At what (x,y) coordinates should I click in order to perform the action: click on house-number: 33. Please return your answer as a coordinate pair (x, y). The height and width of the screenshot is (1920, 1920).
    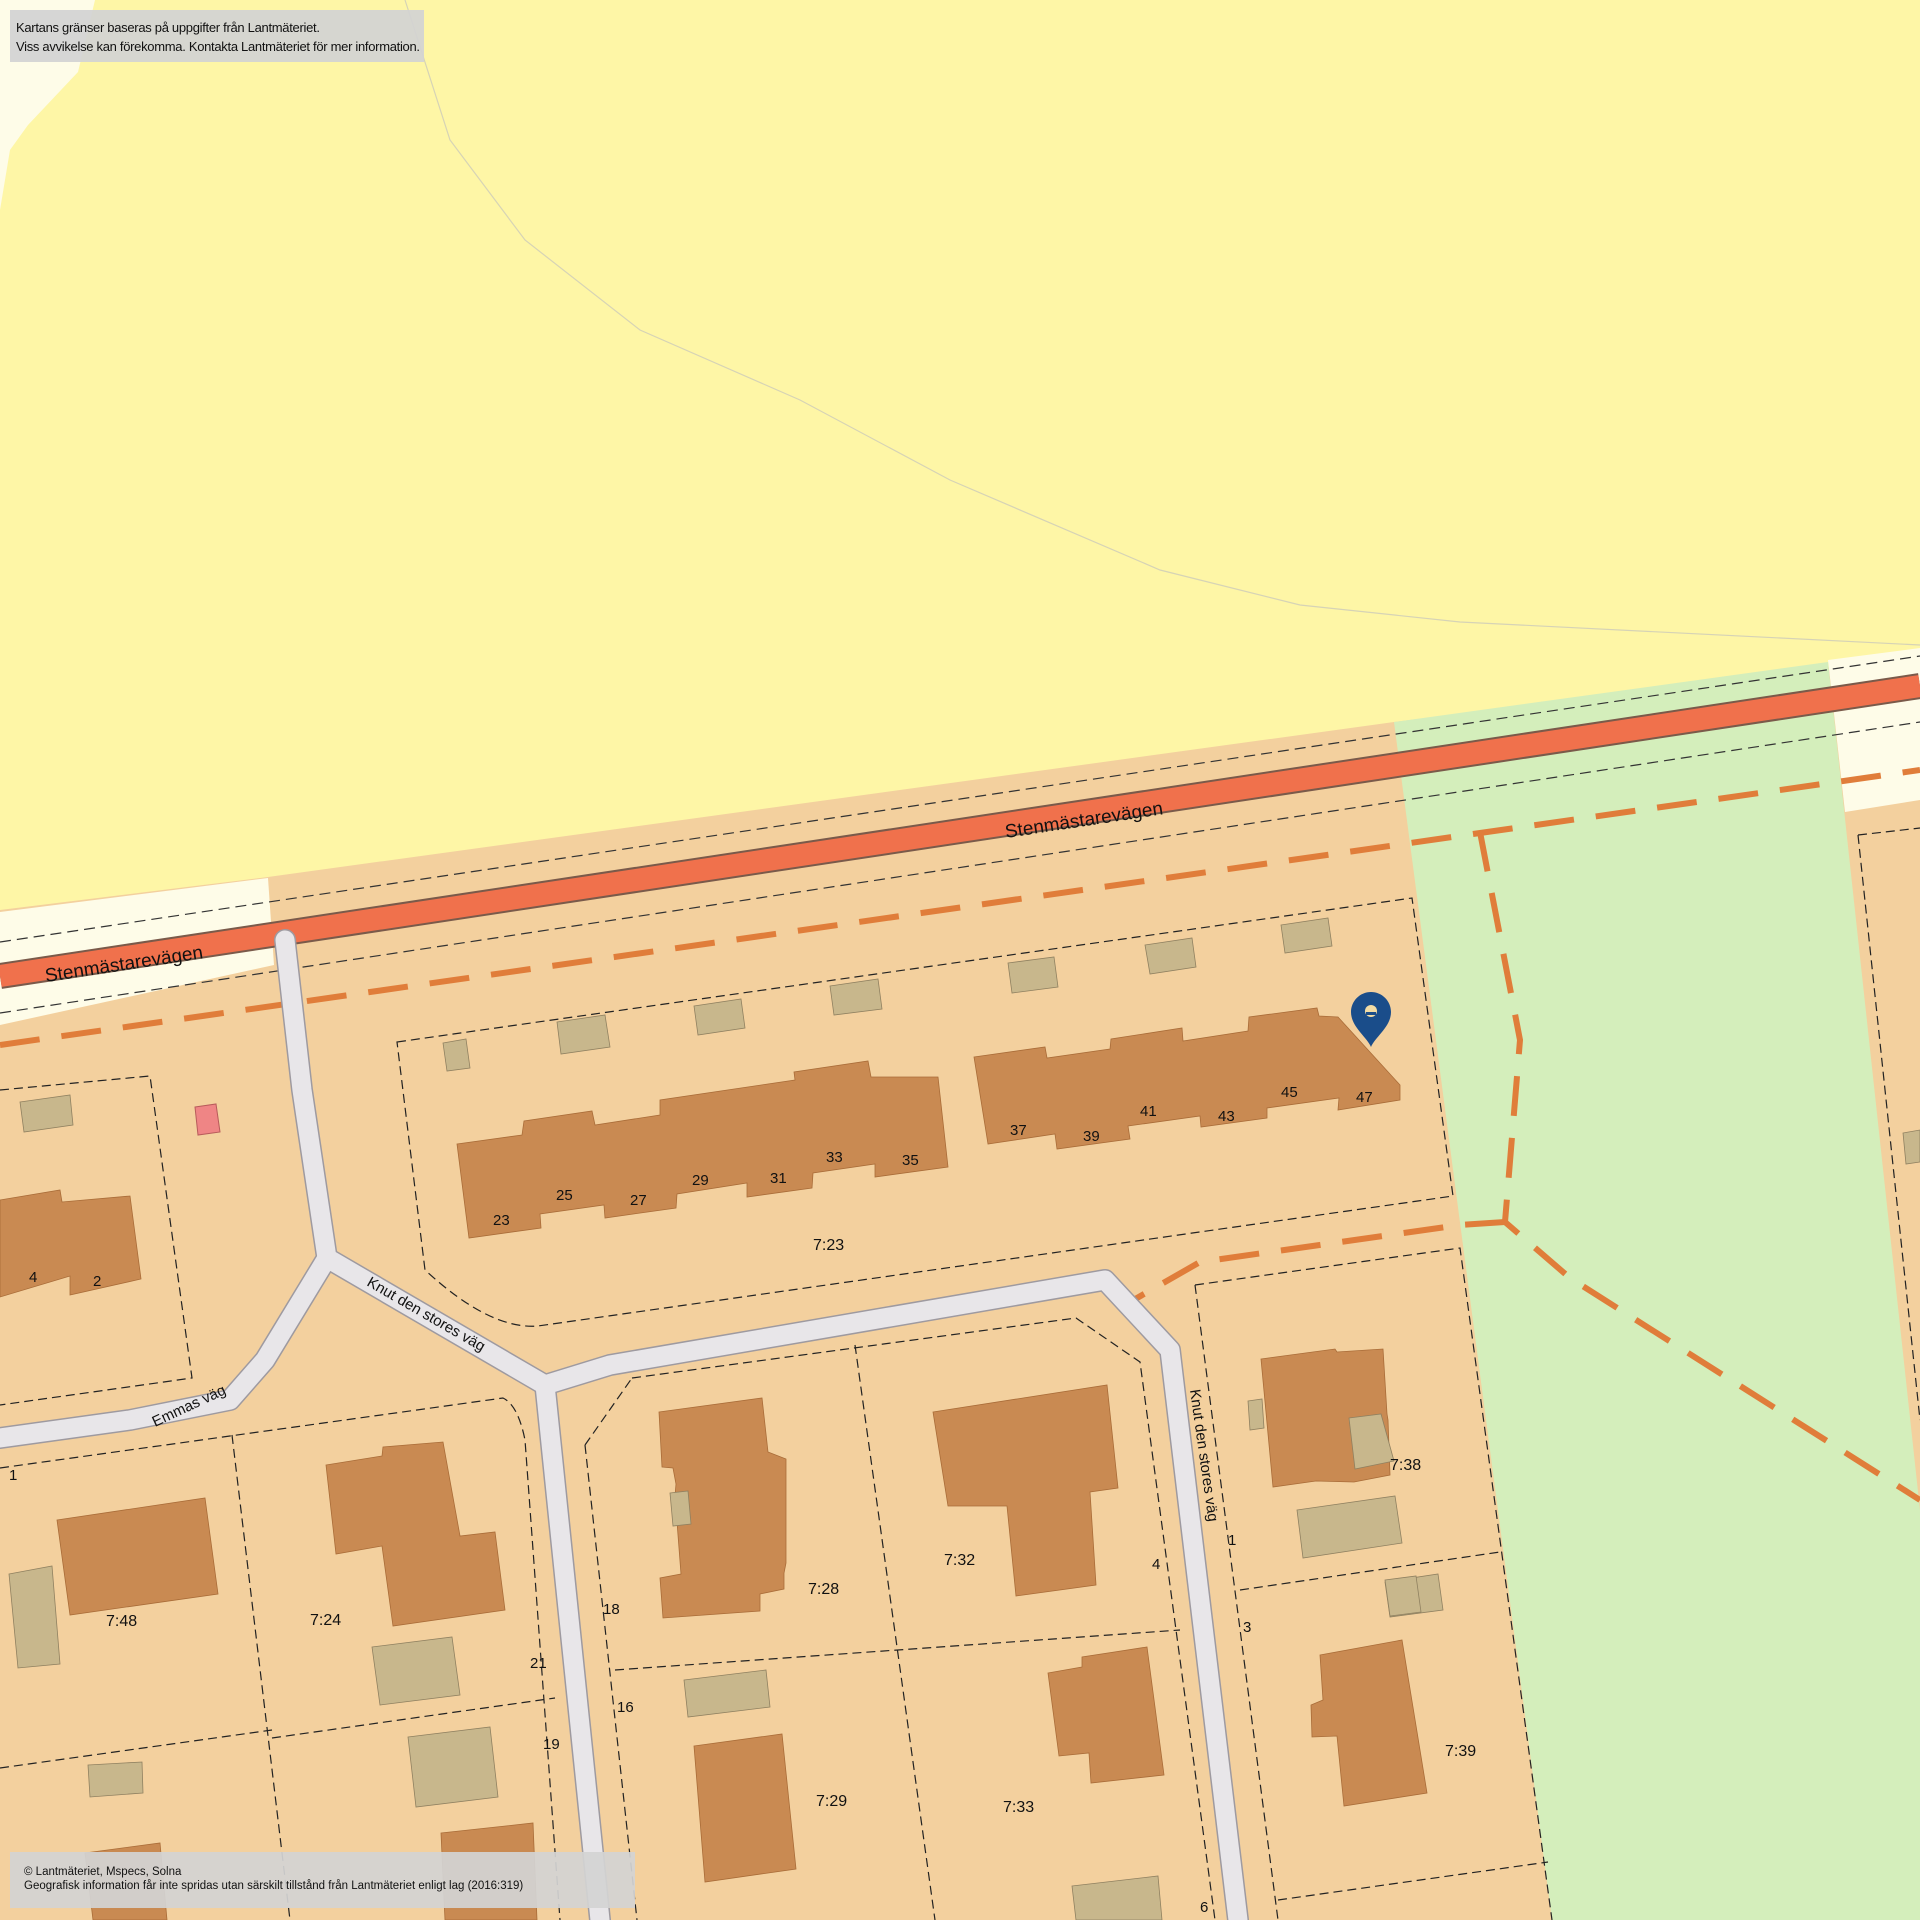
    Looking at the image, I should click on (834, 1157).